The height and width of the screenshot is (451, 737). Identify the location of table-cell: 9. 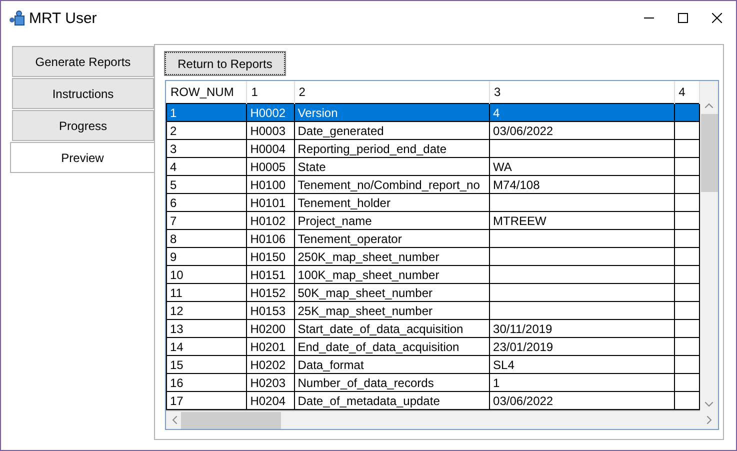
(206, 257).